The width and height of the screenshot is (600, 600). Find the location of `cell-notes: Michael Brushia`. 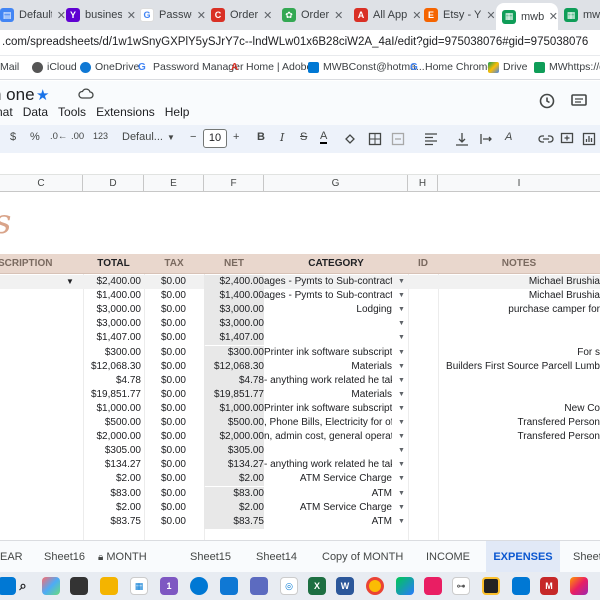

cell-notes: Michael Brushia is located at coordinates (519, 296).